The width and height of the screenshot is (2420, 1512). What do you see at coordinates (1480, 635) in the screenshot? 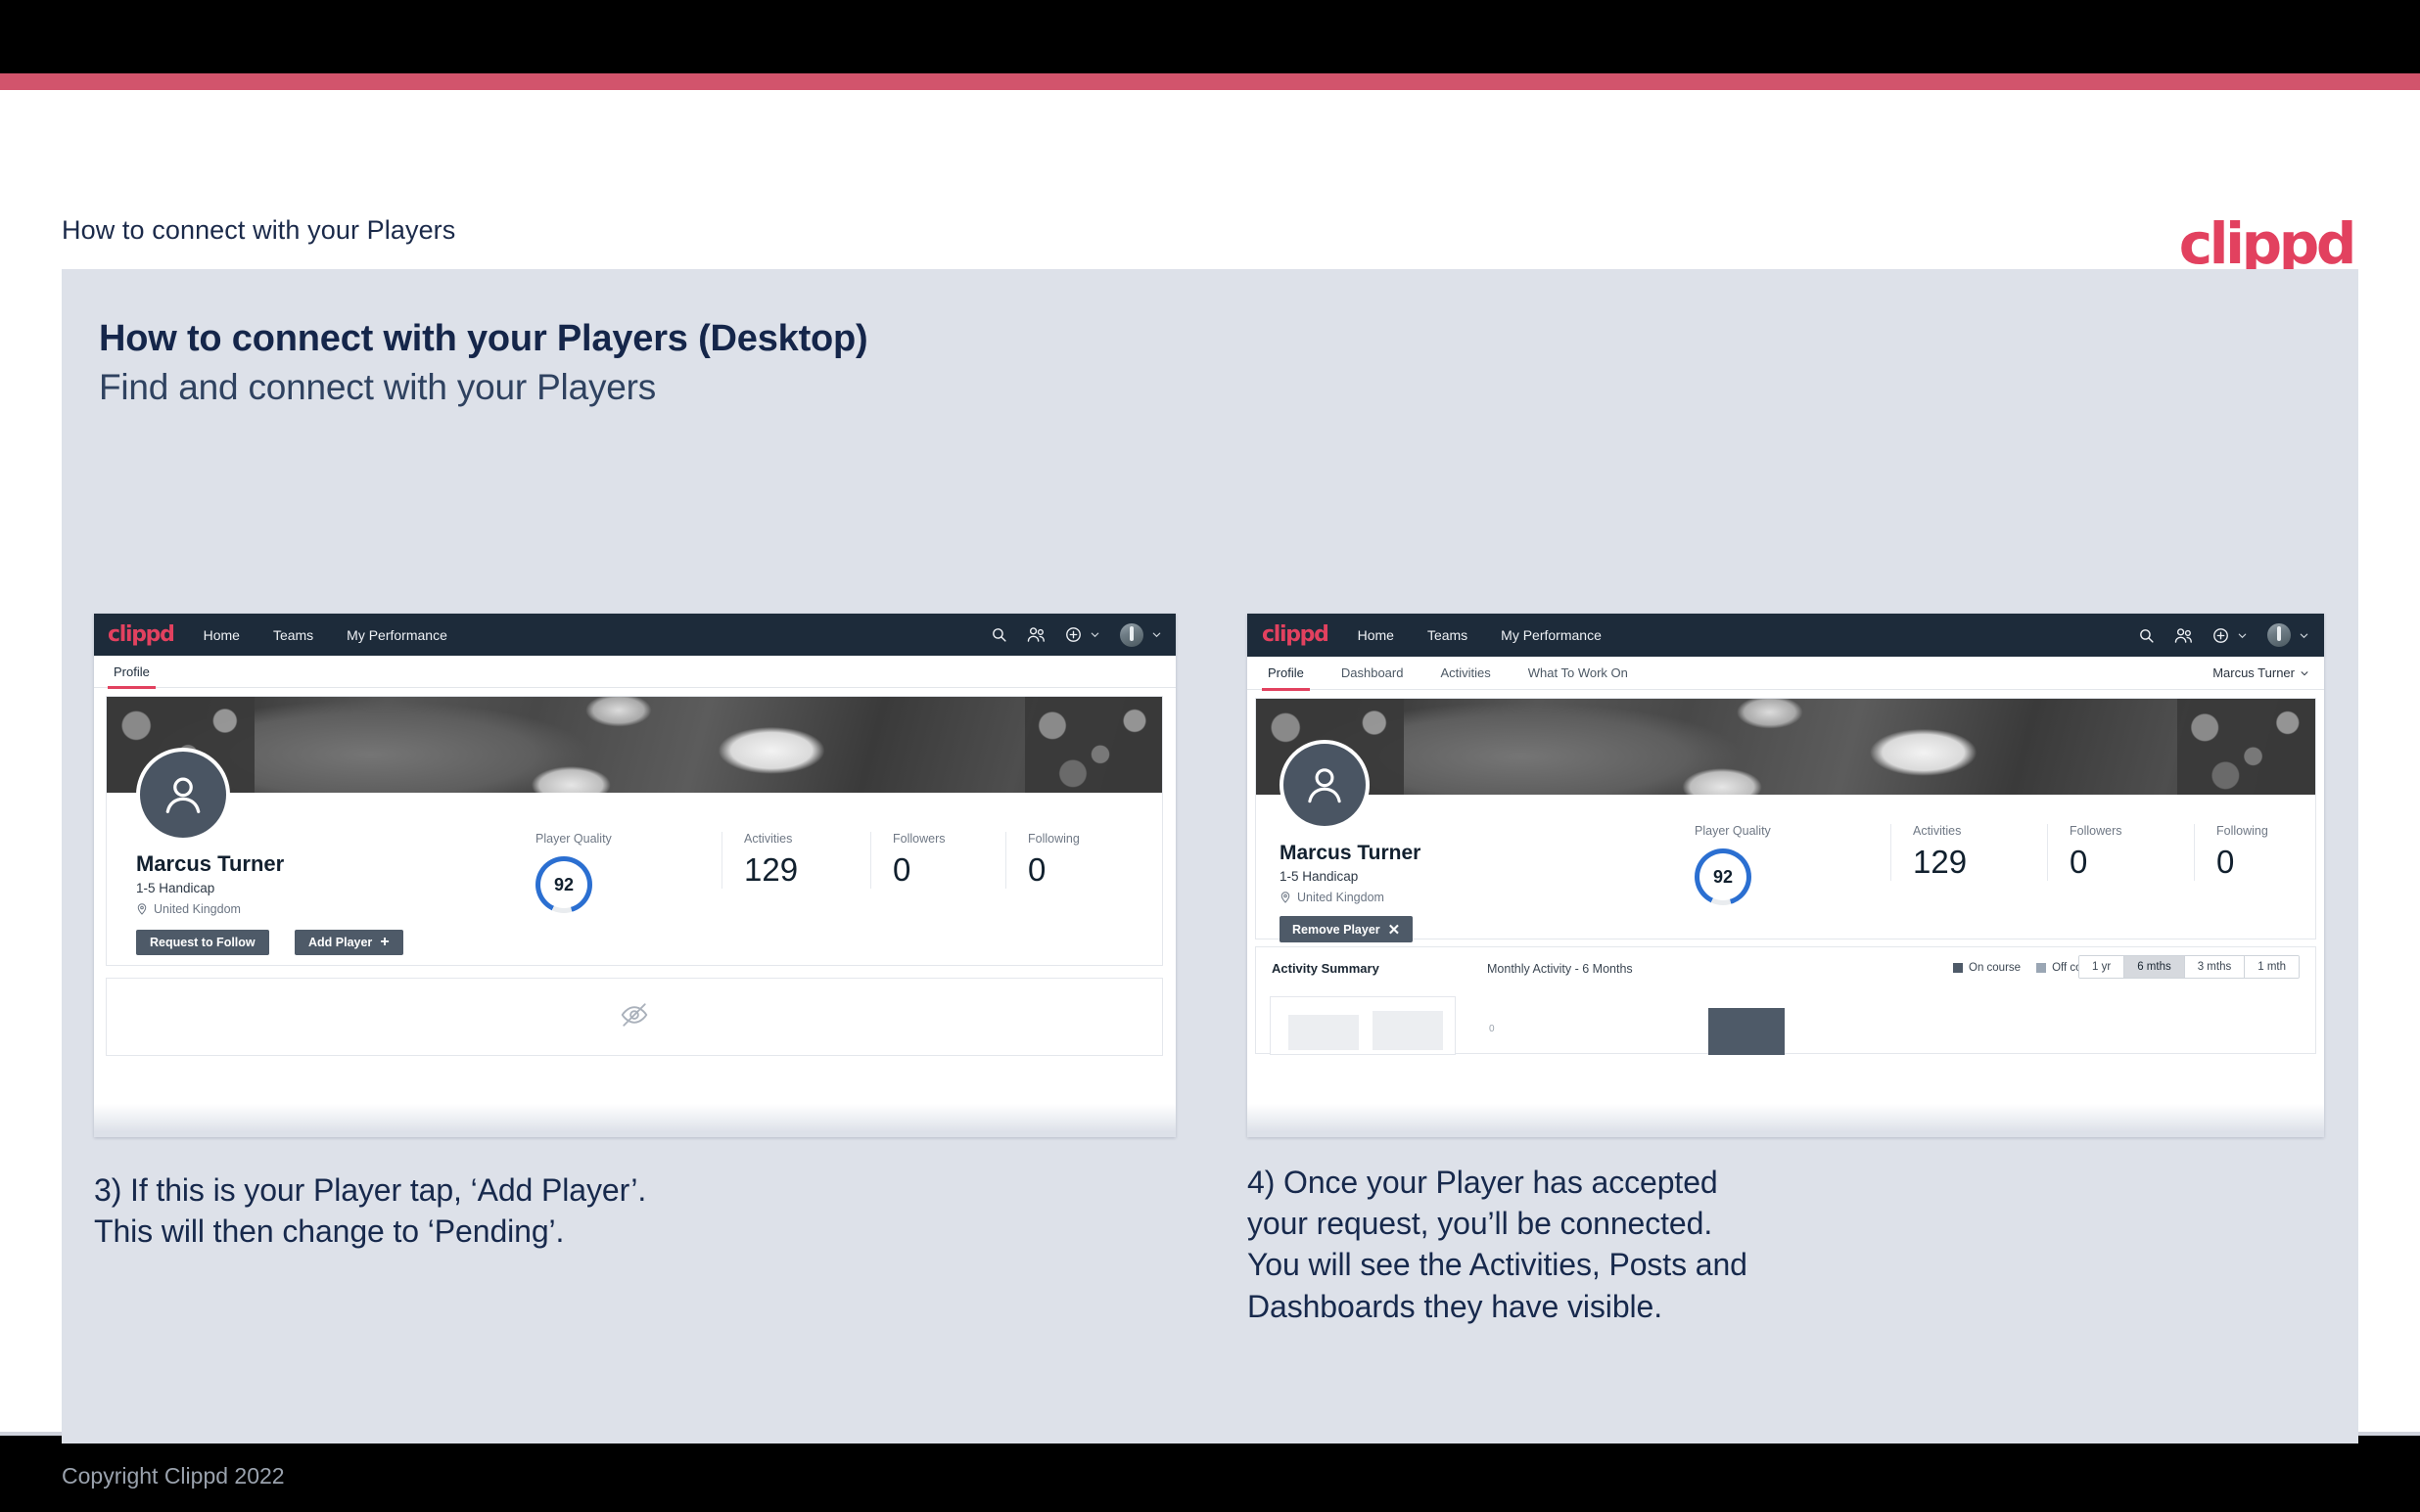
I see `right-appbar-nav: Home Teams My Performance` at bounding box center [1480, 635].